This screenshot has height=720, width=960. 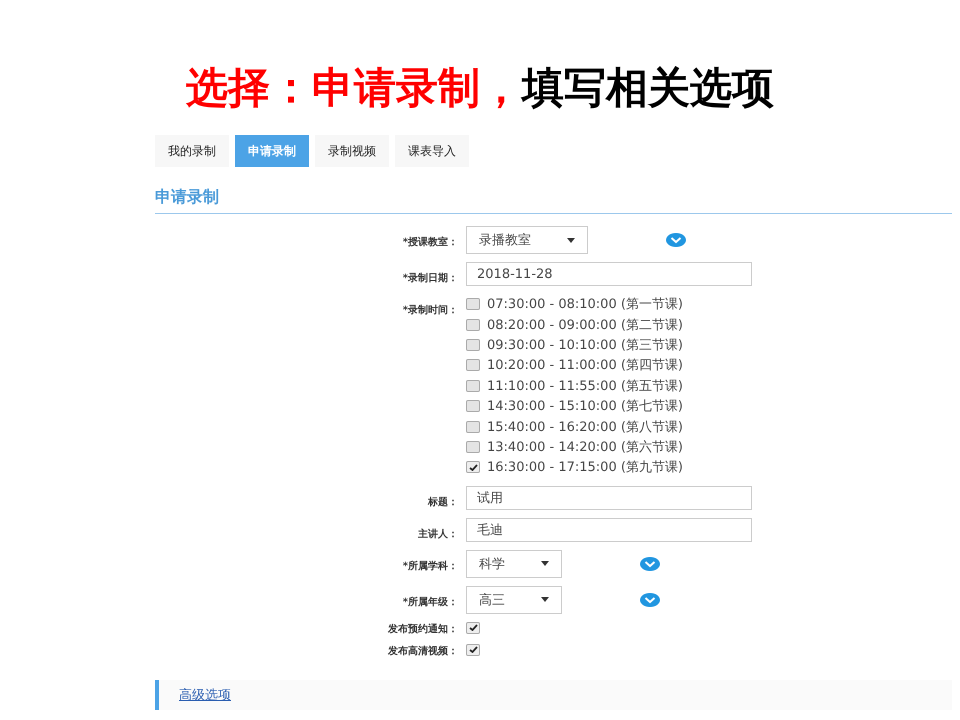 I want to click on field-label: *录制日期：, so click(x=430, y=278).